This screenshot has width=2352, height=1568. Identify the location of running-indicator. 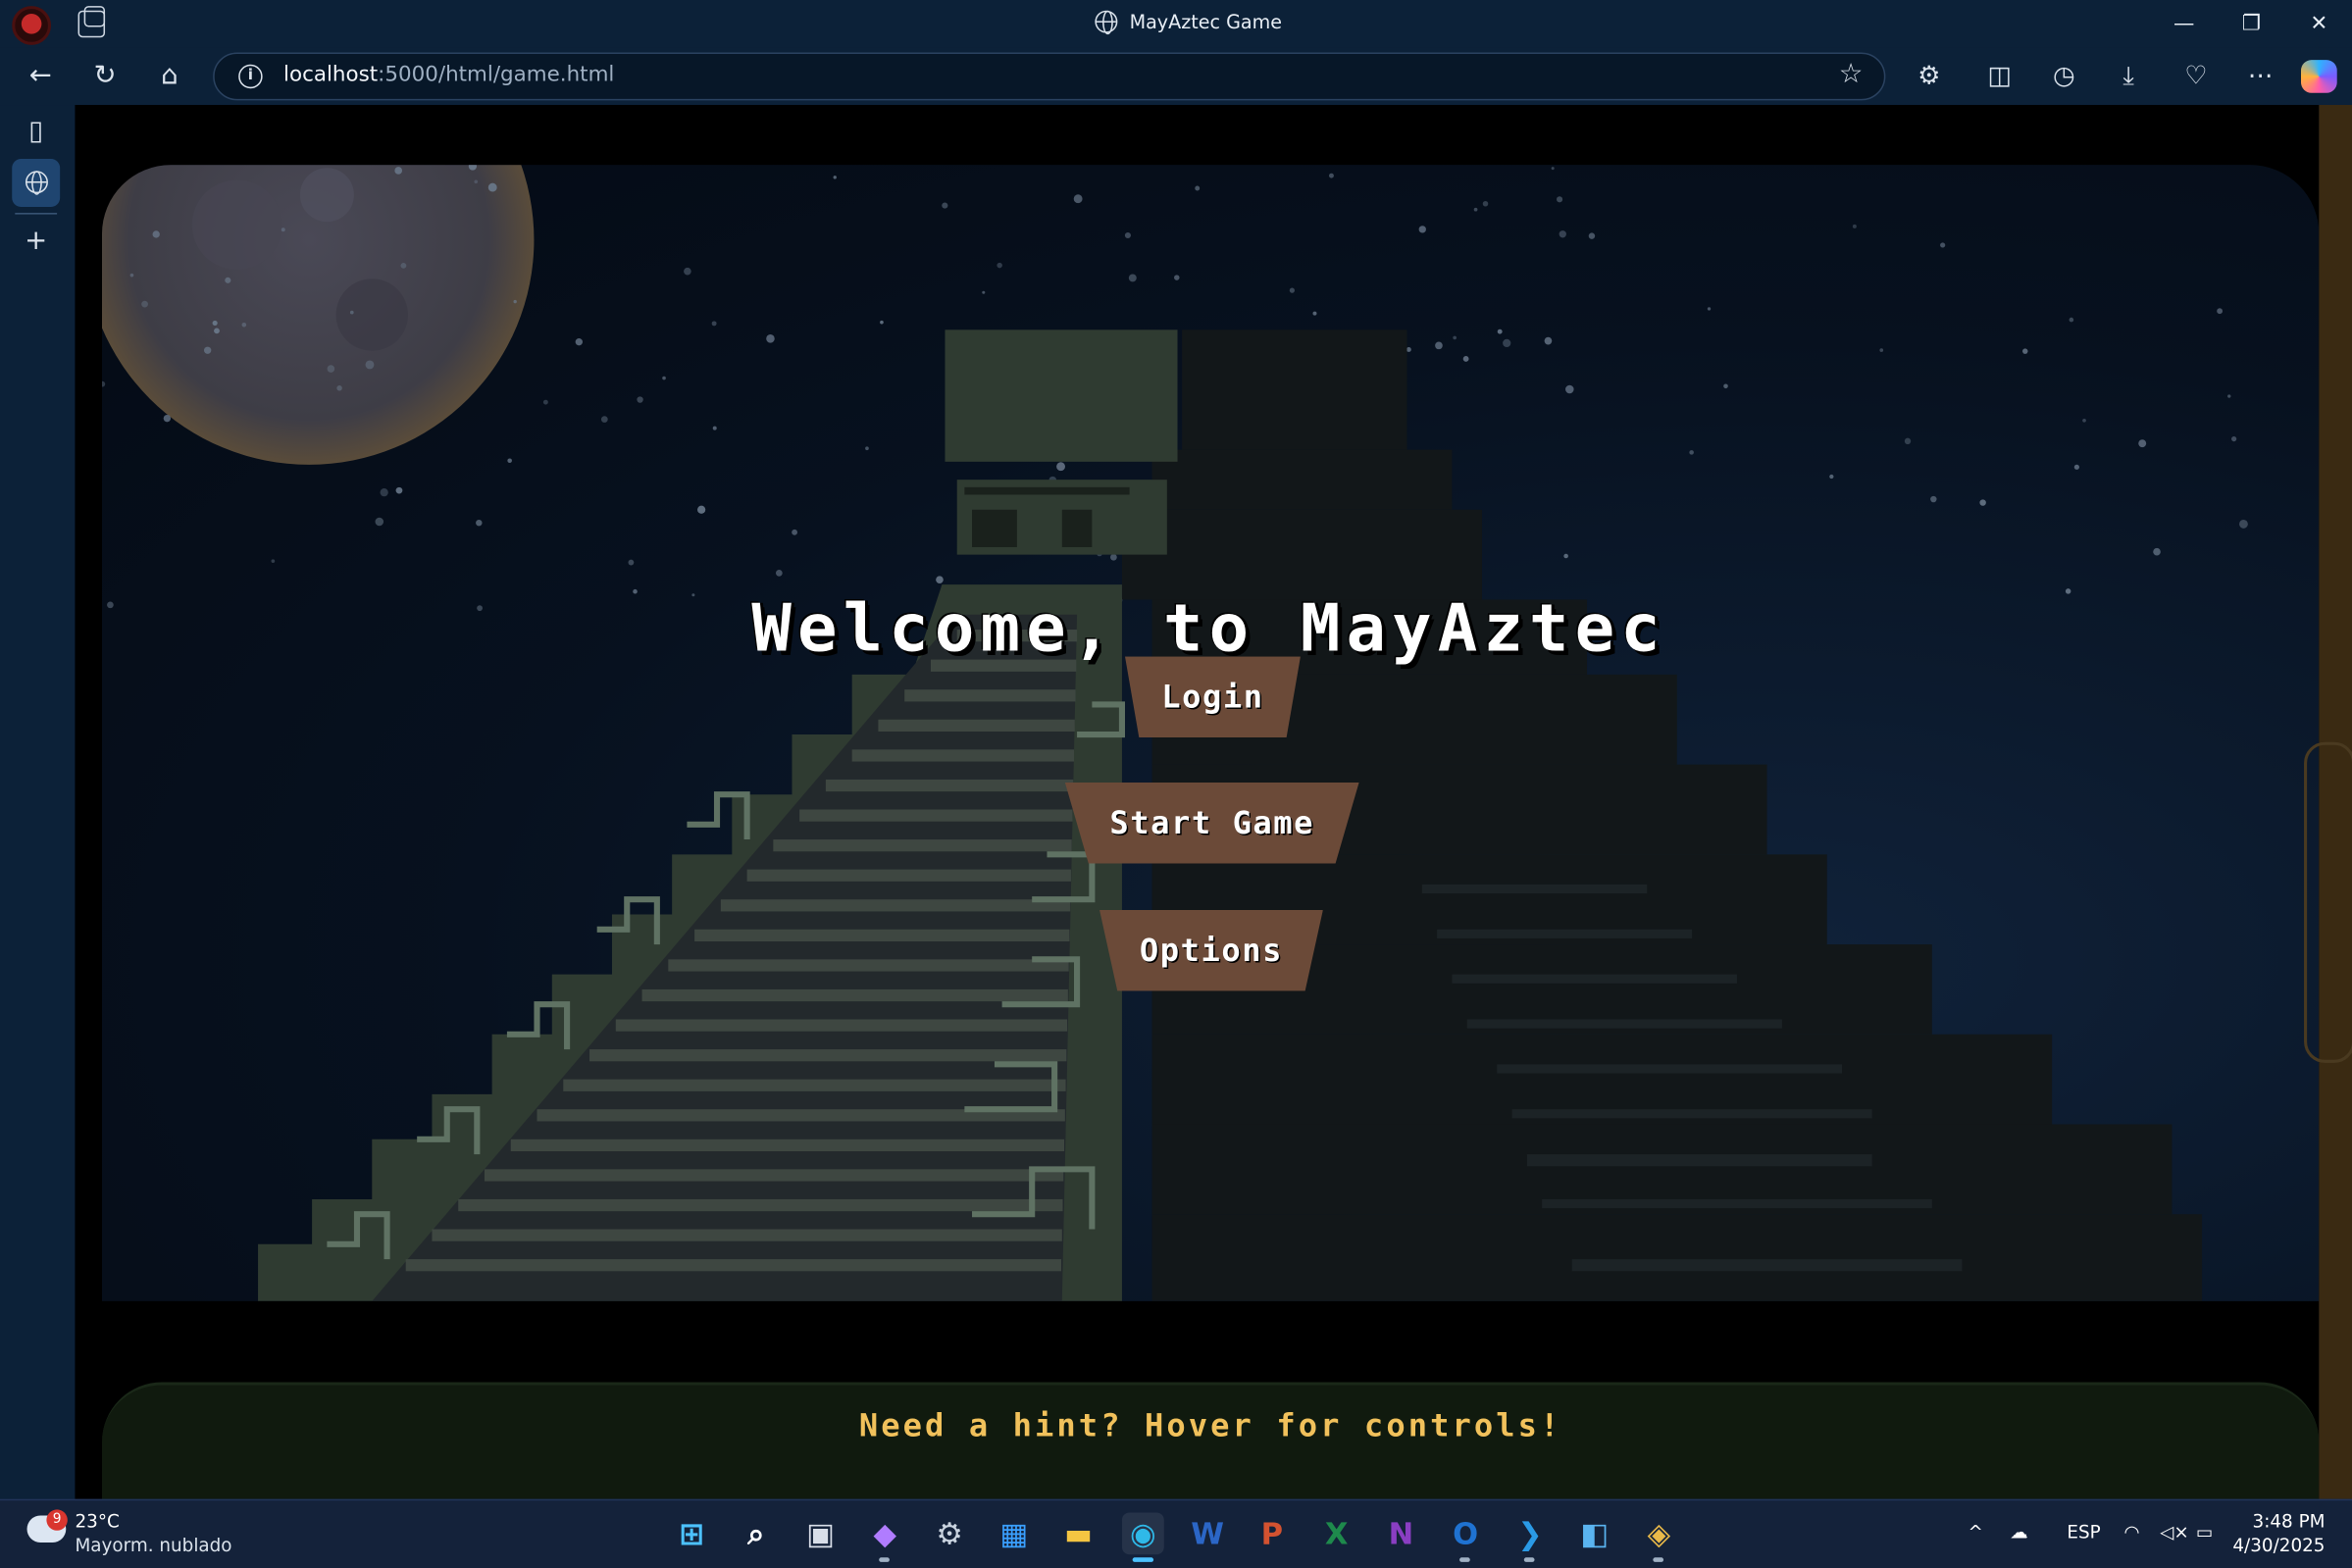
(1143, 1559).